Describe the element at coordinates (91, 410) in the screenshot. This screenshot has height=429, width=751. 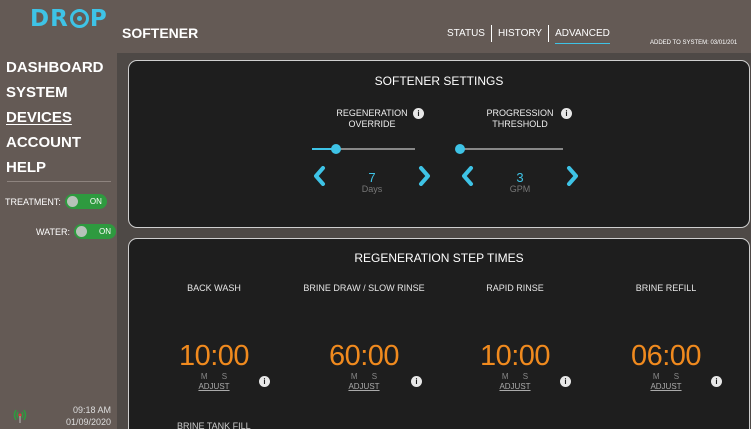
I see `clock-time: 09:18 AM` at that location.